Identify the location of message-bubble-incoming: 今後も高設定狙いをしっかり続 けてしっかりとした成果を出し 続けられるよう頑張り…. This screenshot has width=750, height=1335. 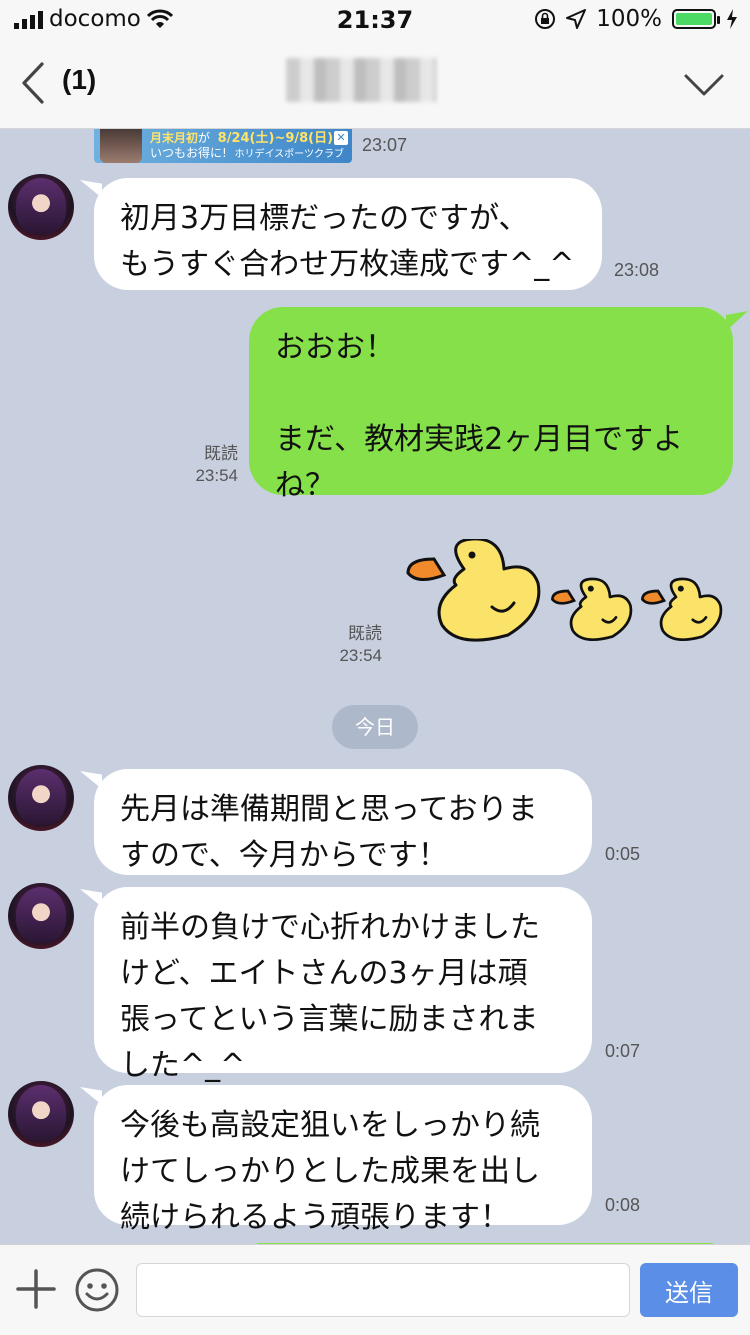
(343, 1160).